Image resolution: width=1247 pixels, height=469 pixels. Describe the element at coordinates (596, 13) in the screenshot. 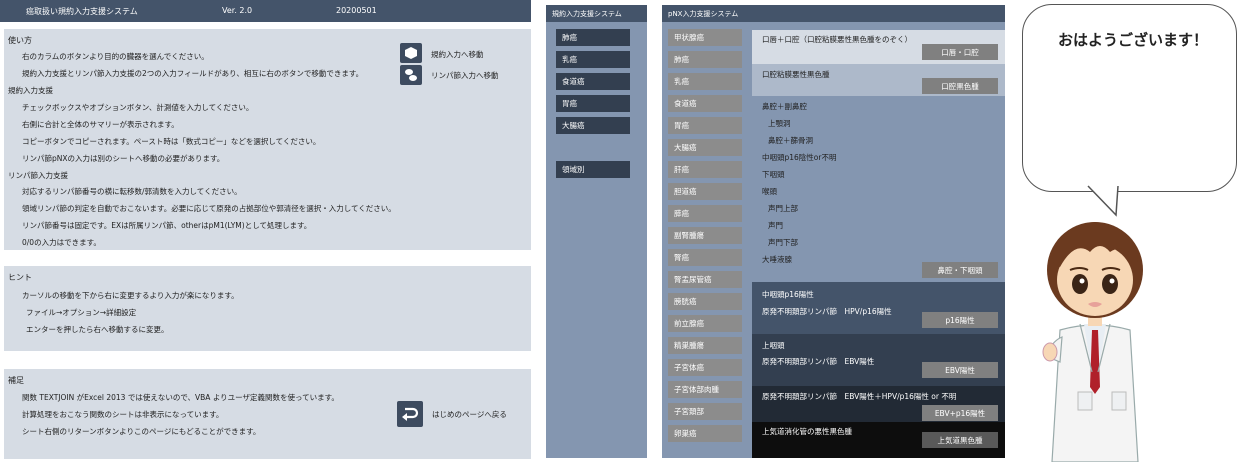

I see `rules-panel-title: 規約入力支援システム` at that location.